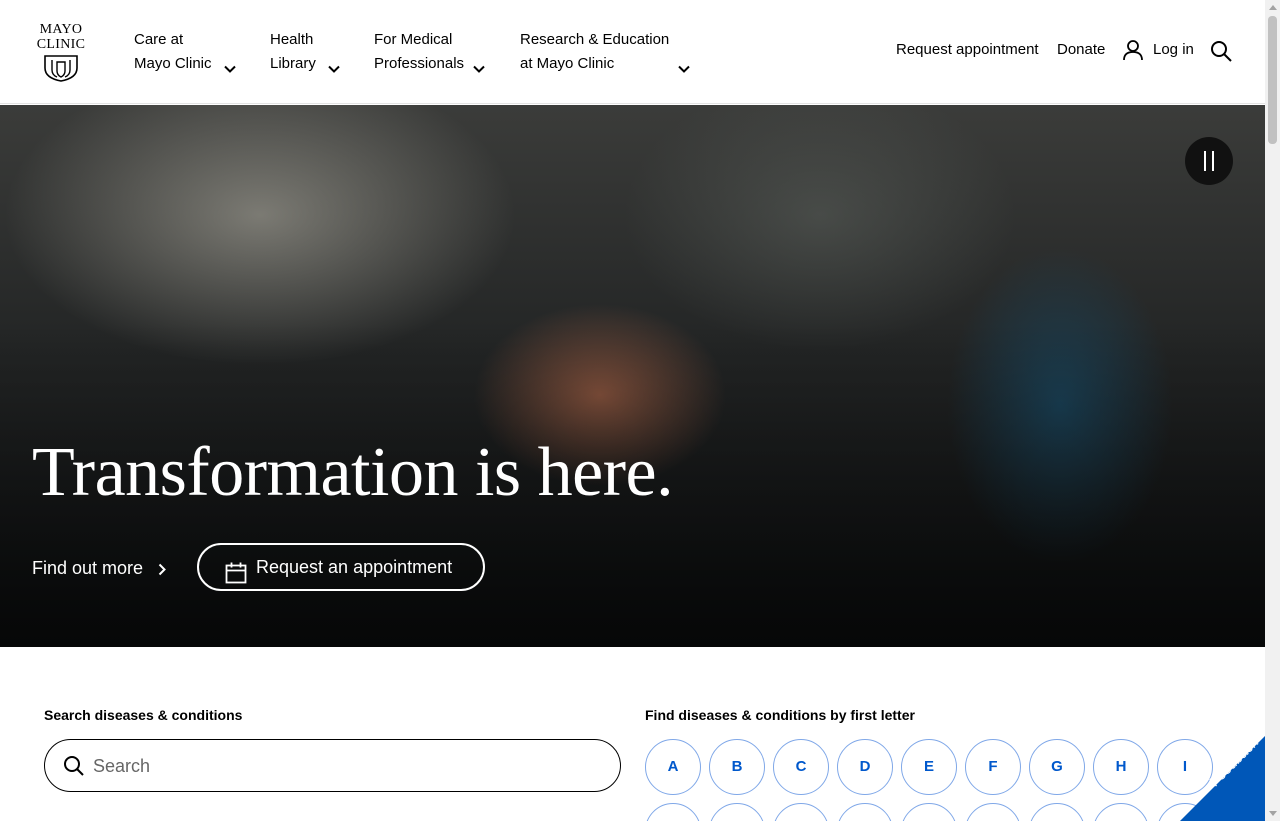 The image size is (1280, 821). What do you see at coordinates (159, 39) in the screenshot?
I see `nav-label-line1: Care at` at bounding box center [159, 39].